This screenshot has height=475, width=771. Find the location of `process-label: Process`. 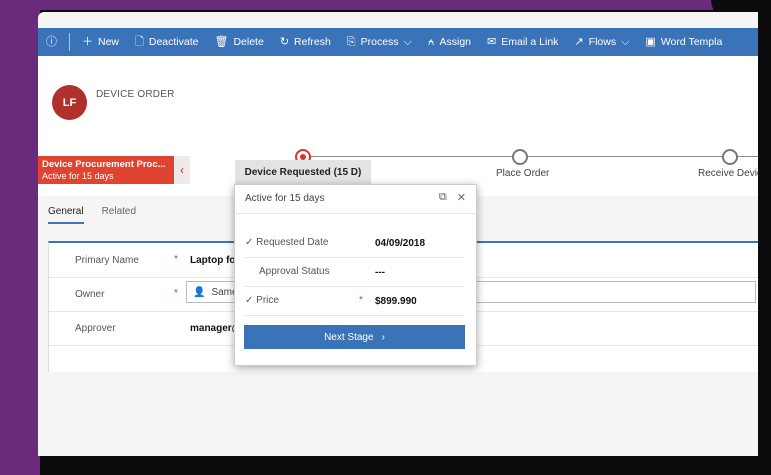

process-label: Process is located at coordinates (379, 42).